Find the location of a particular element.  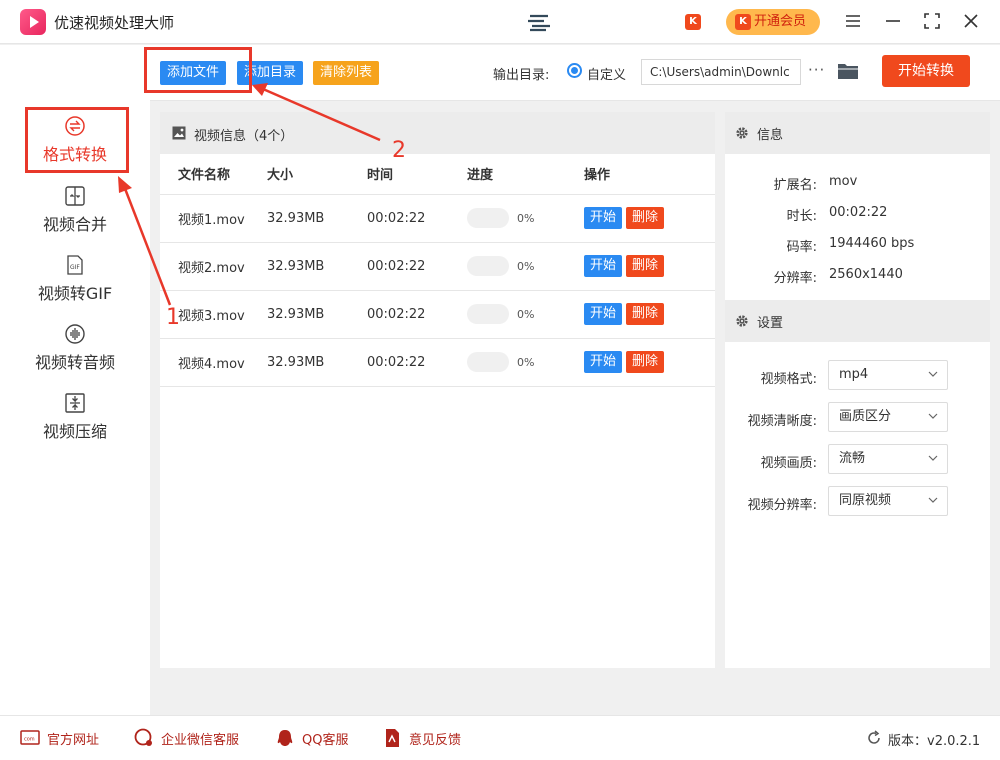

feedback-link: 意见反馈 is located at coordinates (435, 738).